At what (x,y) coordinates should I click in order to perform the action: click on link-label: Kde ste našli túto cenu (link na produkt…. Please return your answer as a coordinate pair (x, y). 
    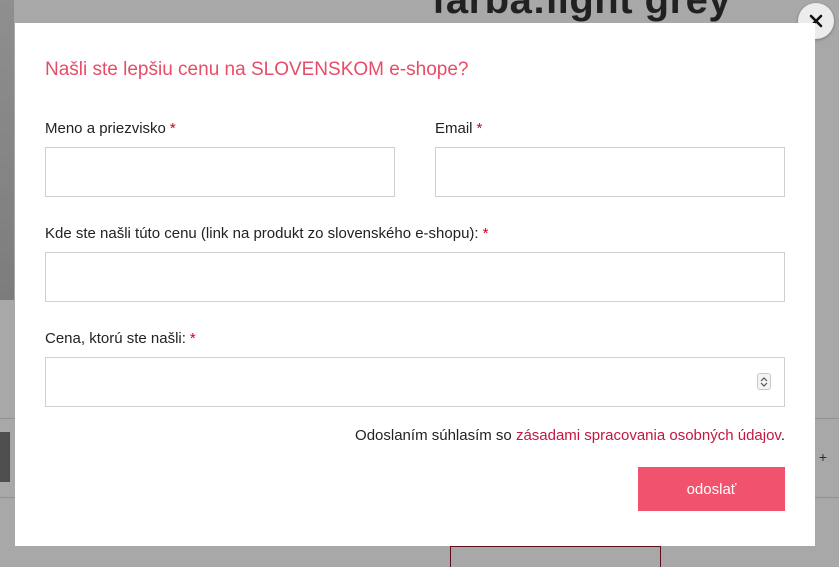
    Looking at the image, I should click on (266, 233).